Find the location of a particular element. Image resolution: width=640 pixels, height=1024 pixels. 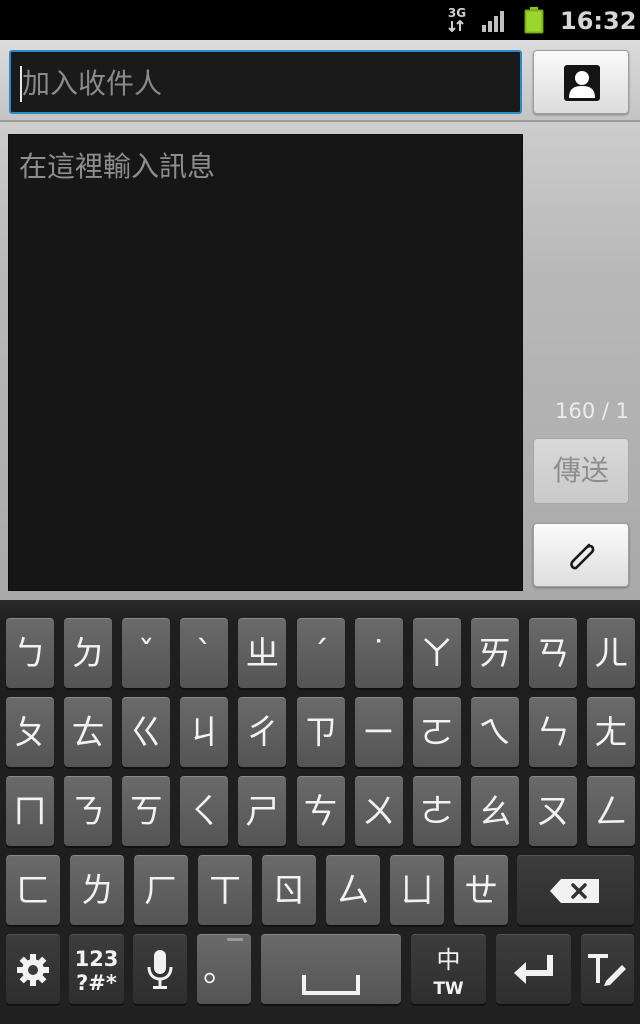

key-label: ㄔ is located at coordinates (262, 733).